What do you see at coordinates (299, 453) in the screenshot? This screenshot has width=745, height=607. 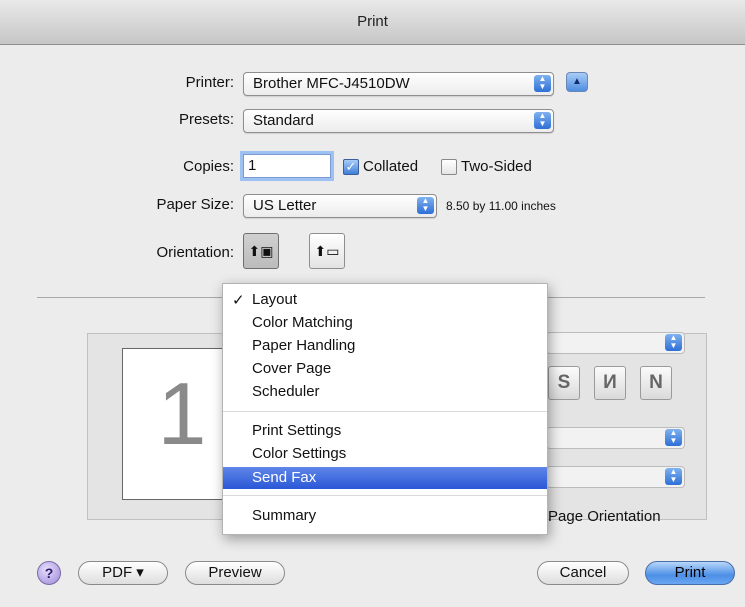 I see `menu-item-label: Color Settings` at bounding box center [299, 453].